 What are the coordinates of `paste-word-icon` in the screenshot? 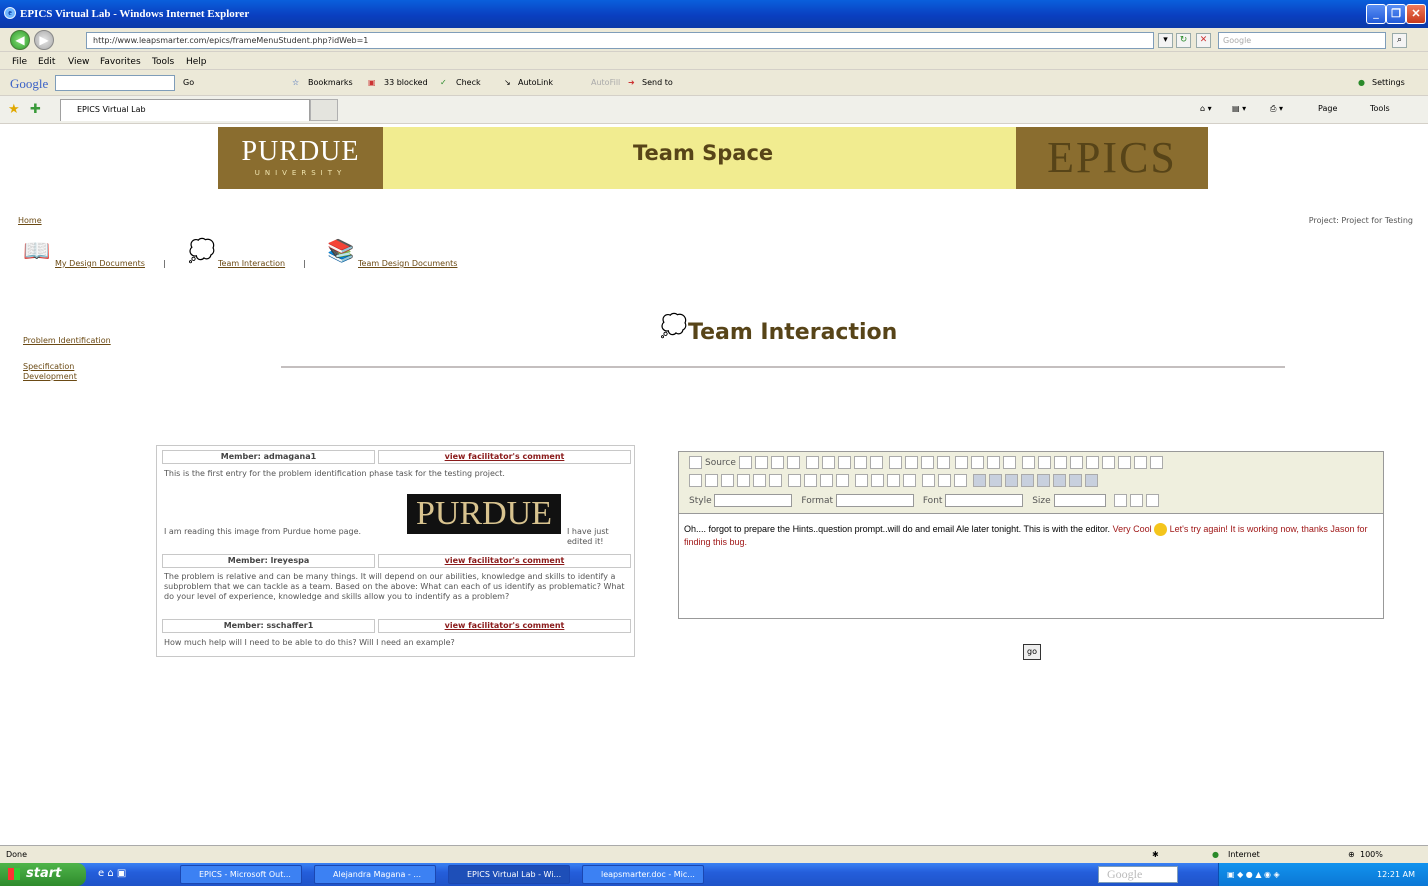 It's located at (876, 462).